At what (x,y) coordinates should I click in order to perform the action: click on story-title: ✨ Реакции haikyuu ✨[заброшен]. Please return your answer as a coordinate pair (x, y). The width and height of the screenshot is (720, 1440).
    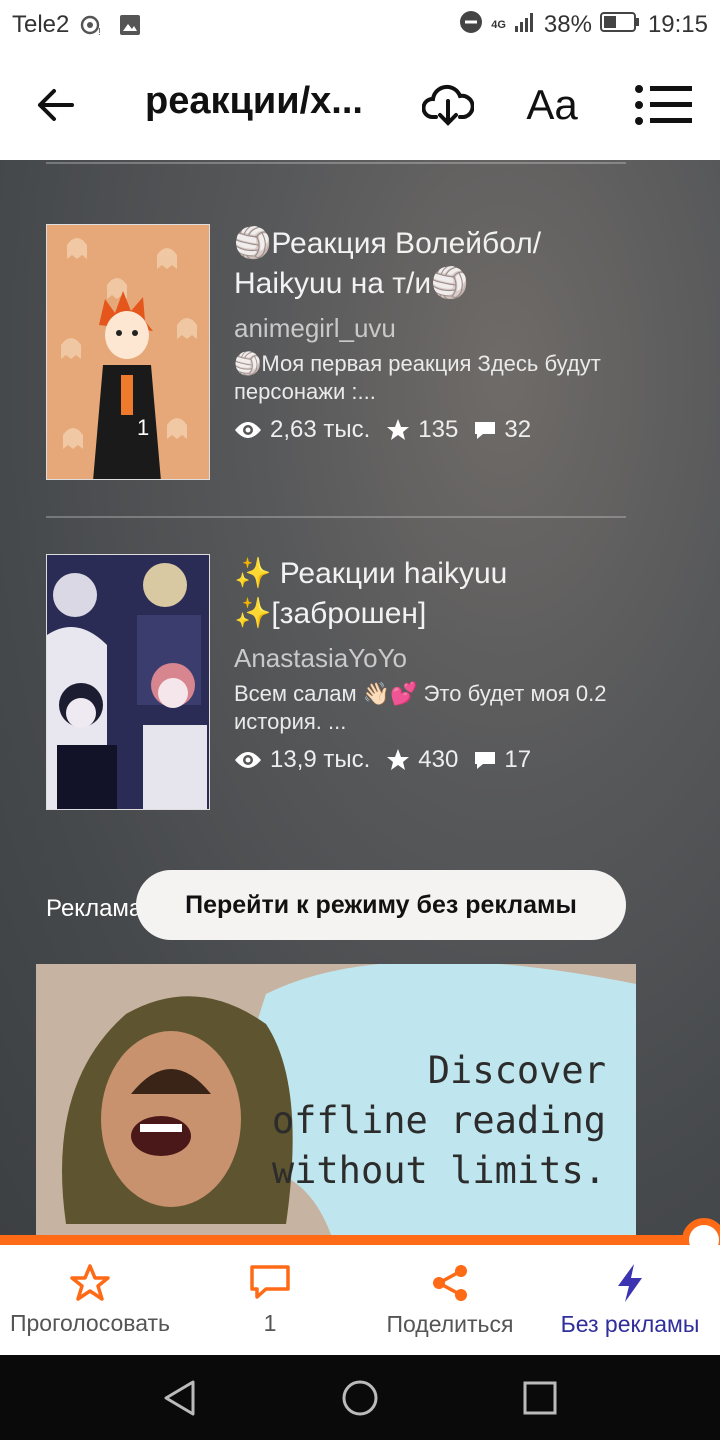
    Looking at the image, I should click on (371, 593).